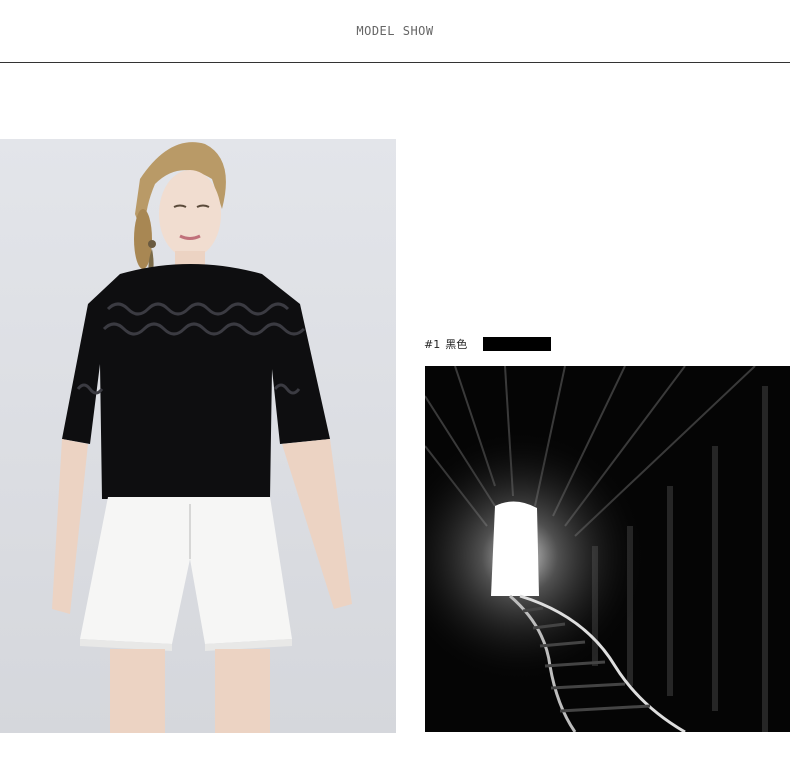  What do you see at coordinates (395, 62) in the screenshot?
I see `header-divider` at bounding box center [395, 62].